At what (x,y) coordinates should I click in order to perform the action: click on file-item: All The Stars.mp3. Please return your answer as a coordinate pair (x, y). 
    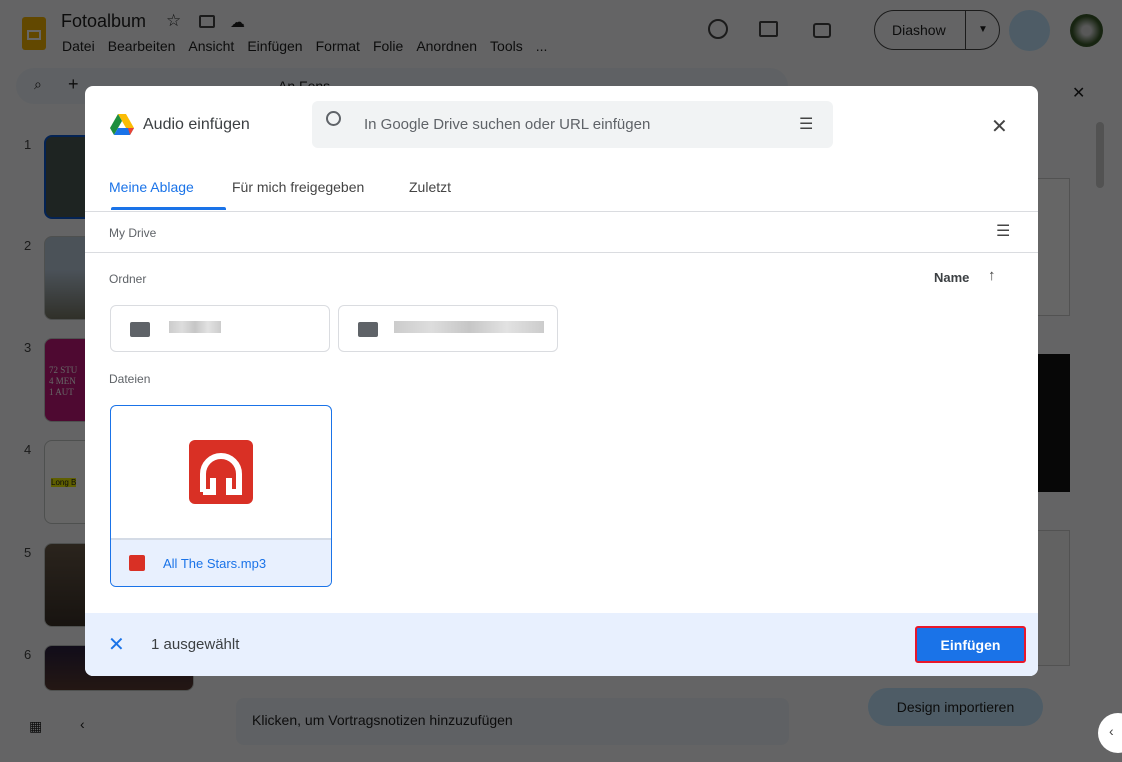
    Looking at the image, I should click on (221, 496).